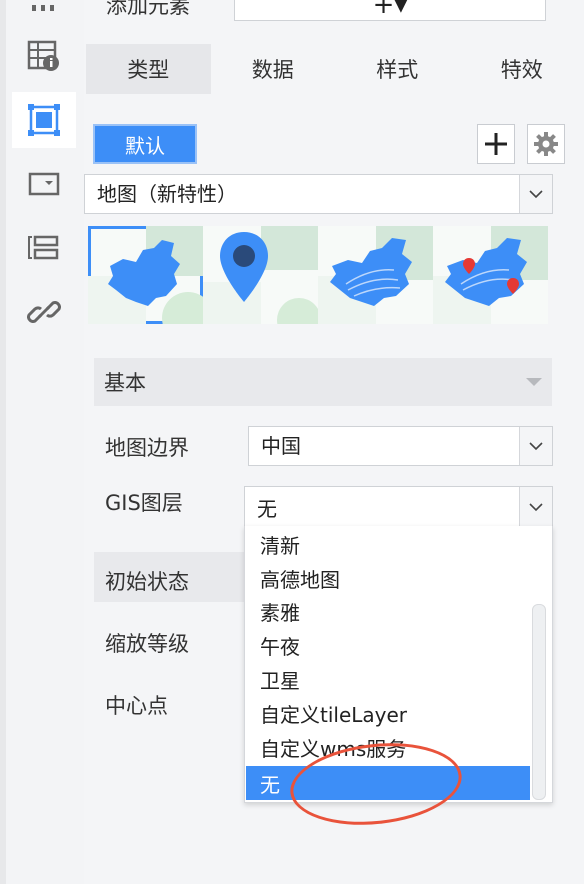 This screenshot has width=584, height=884. Describe the element at coordinates (388, 645) in the screenshot. I see `gis-option: 午夜` at that location.